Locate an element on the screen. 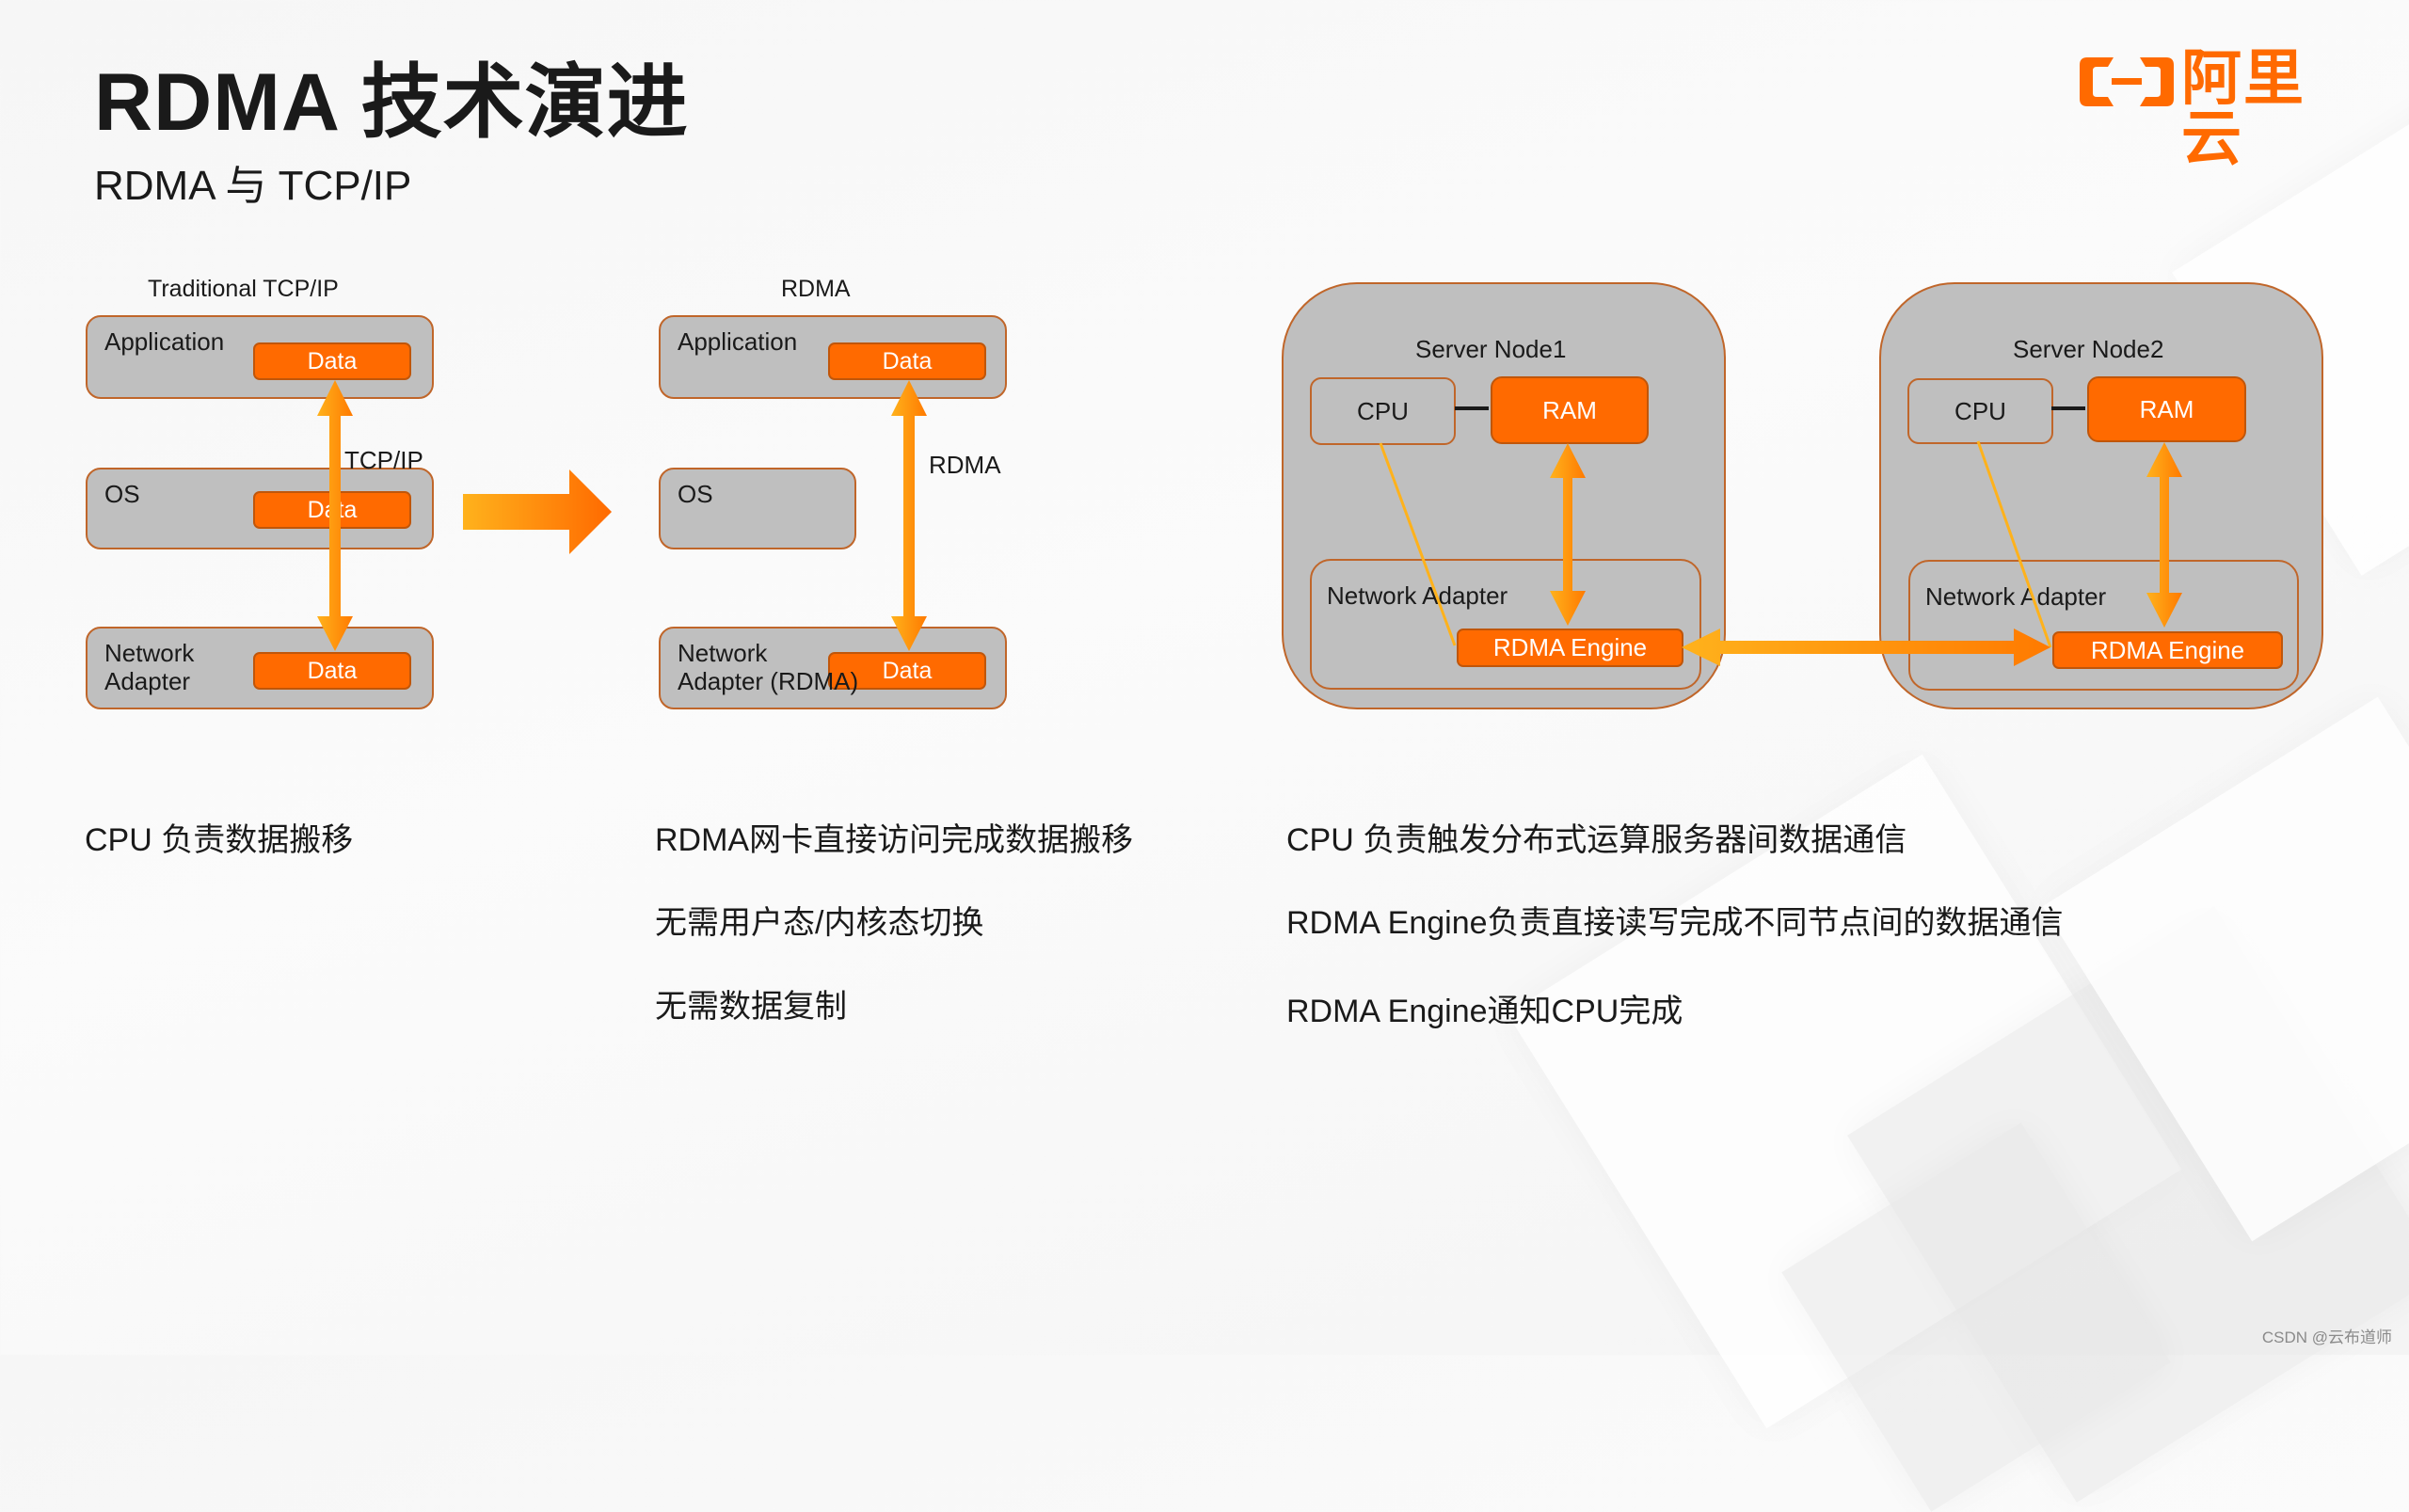  tcp-os-layer: OS Data is located at coordinates (260, 509).